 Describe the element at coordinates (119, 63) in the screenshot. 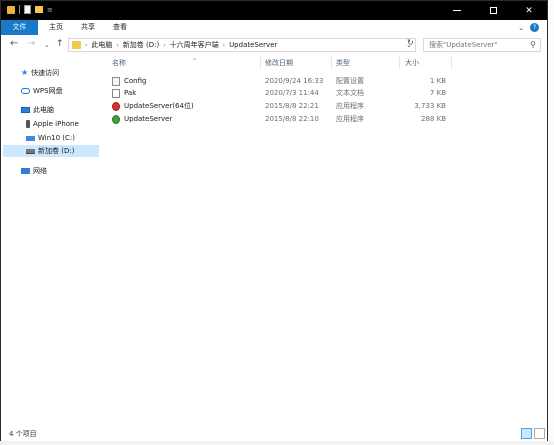

I see `column-header-label: 名称` at that location.